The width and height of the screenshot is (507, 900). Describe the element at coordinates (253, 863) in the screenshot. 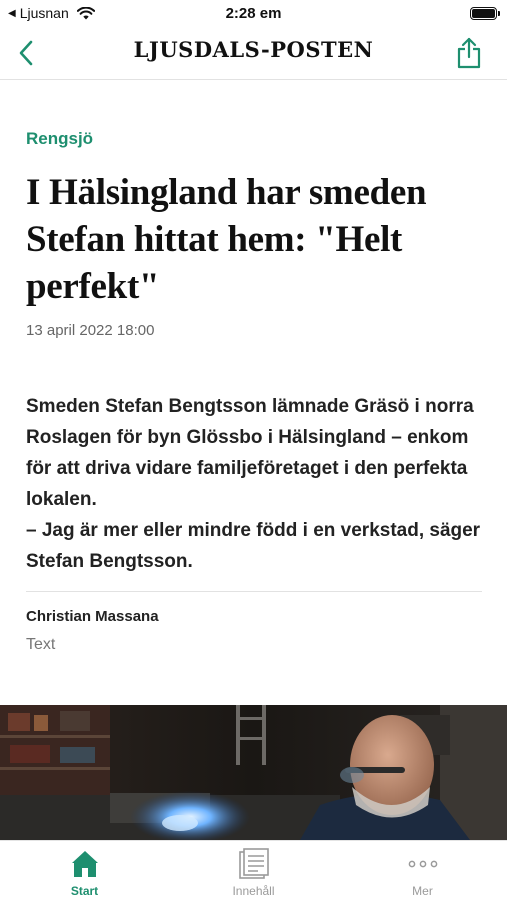

I see `document-icon` at that location.